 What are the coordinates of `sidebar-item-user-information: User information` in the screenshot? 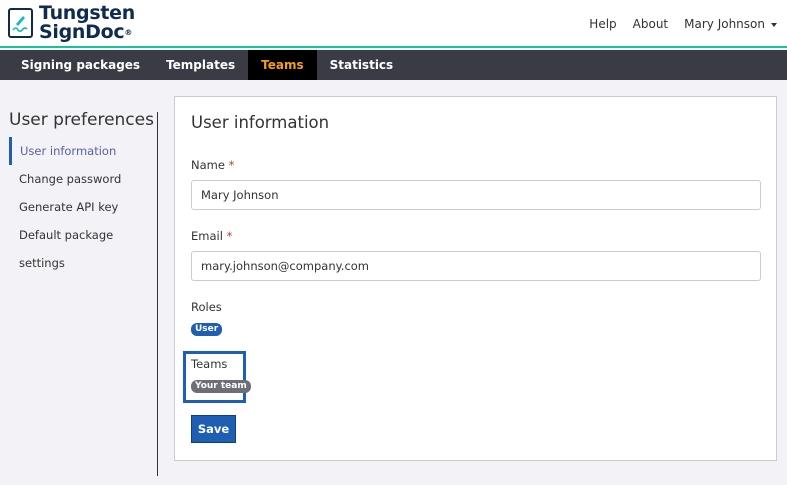 It's located at (83, 151).